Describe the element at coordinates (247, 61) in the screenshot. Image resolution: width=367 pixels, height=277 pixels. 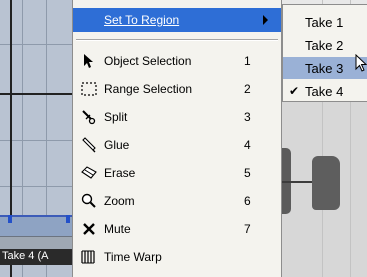
I see `menu-item-shortcut: 1` at that location.